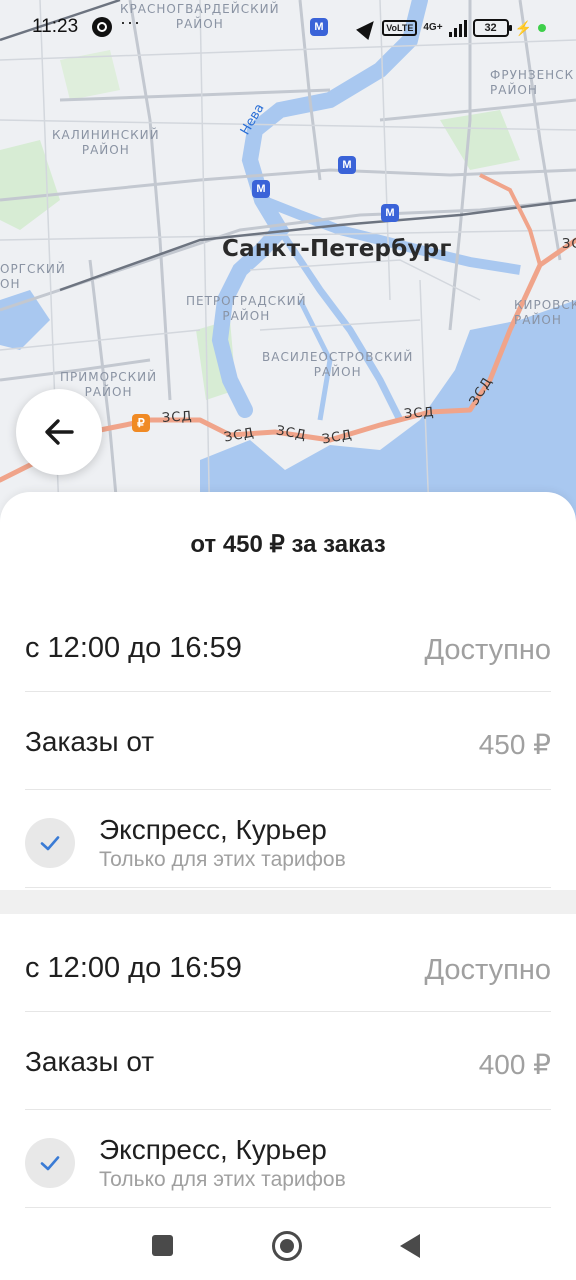  I want to click on arrow-left-icon, so click(59, 432).